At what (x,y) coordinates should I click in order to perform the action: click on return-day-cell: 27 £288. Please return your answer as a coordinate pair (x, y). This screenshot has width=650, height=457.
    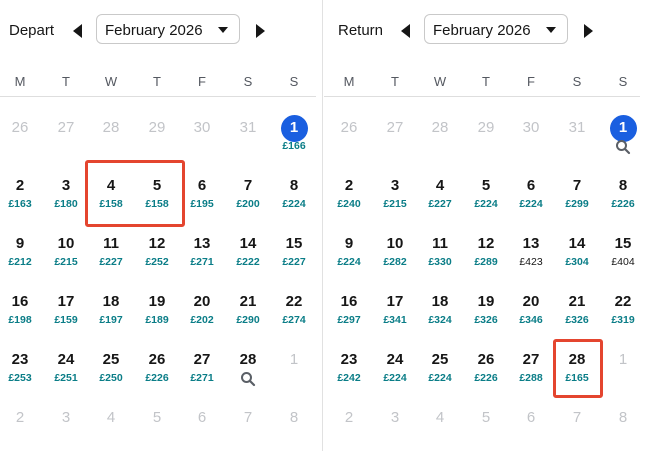
    Looking at the image, I should click on (531, 375).